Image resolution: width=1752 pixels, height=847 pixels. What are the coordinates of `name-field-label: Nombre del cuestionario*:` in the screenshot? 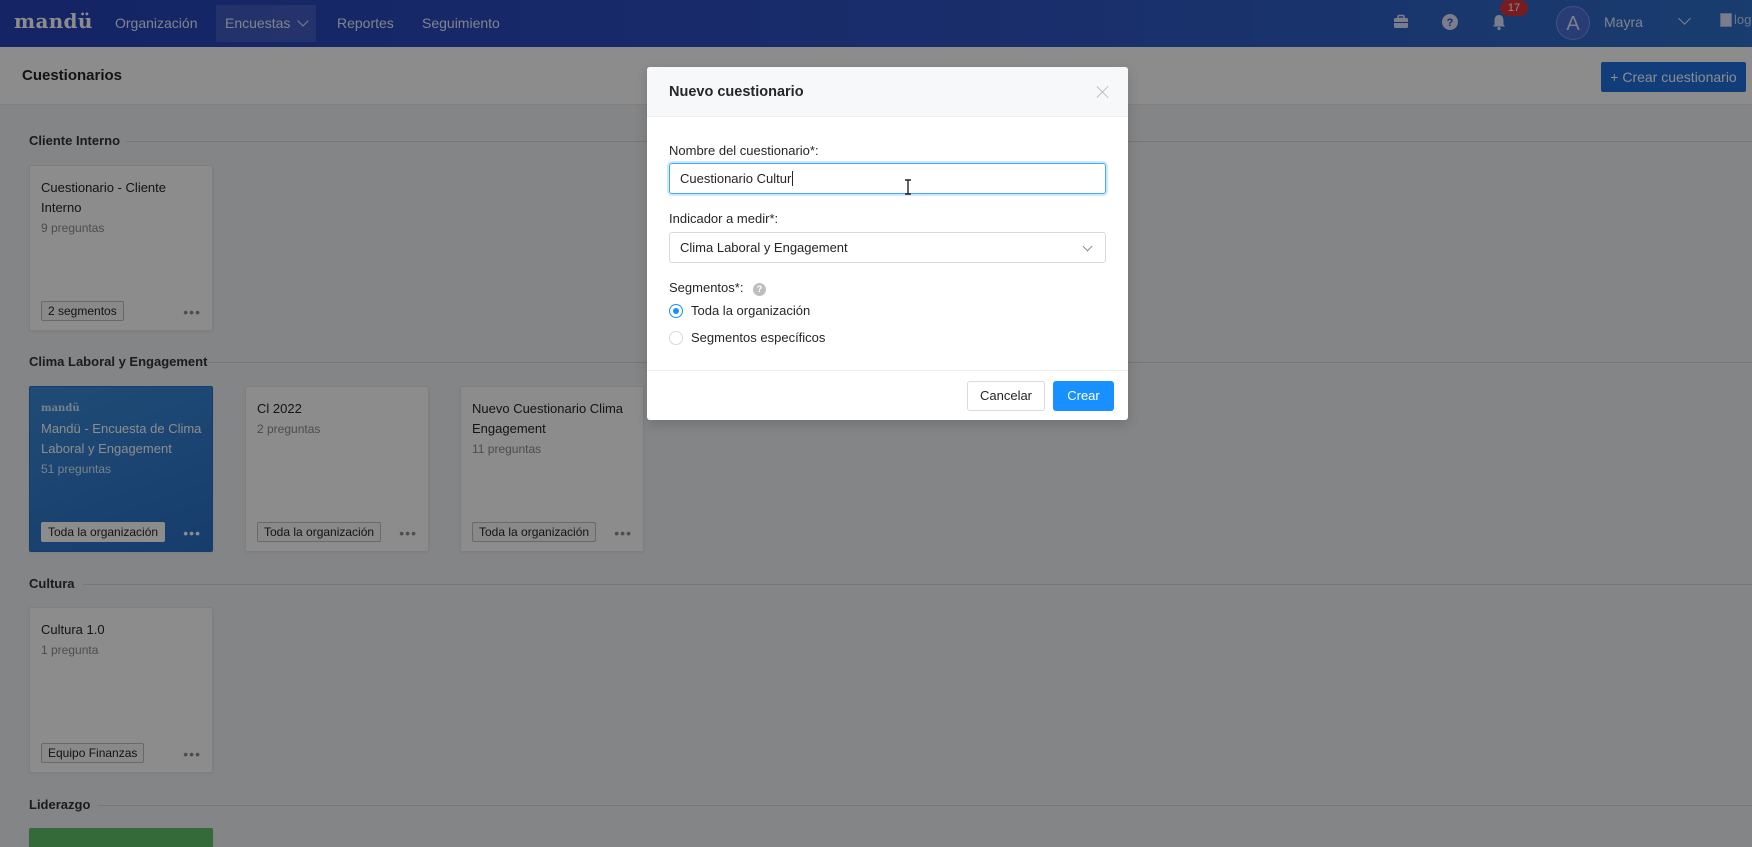 It's located at (744, 150).